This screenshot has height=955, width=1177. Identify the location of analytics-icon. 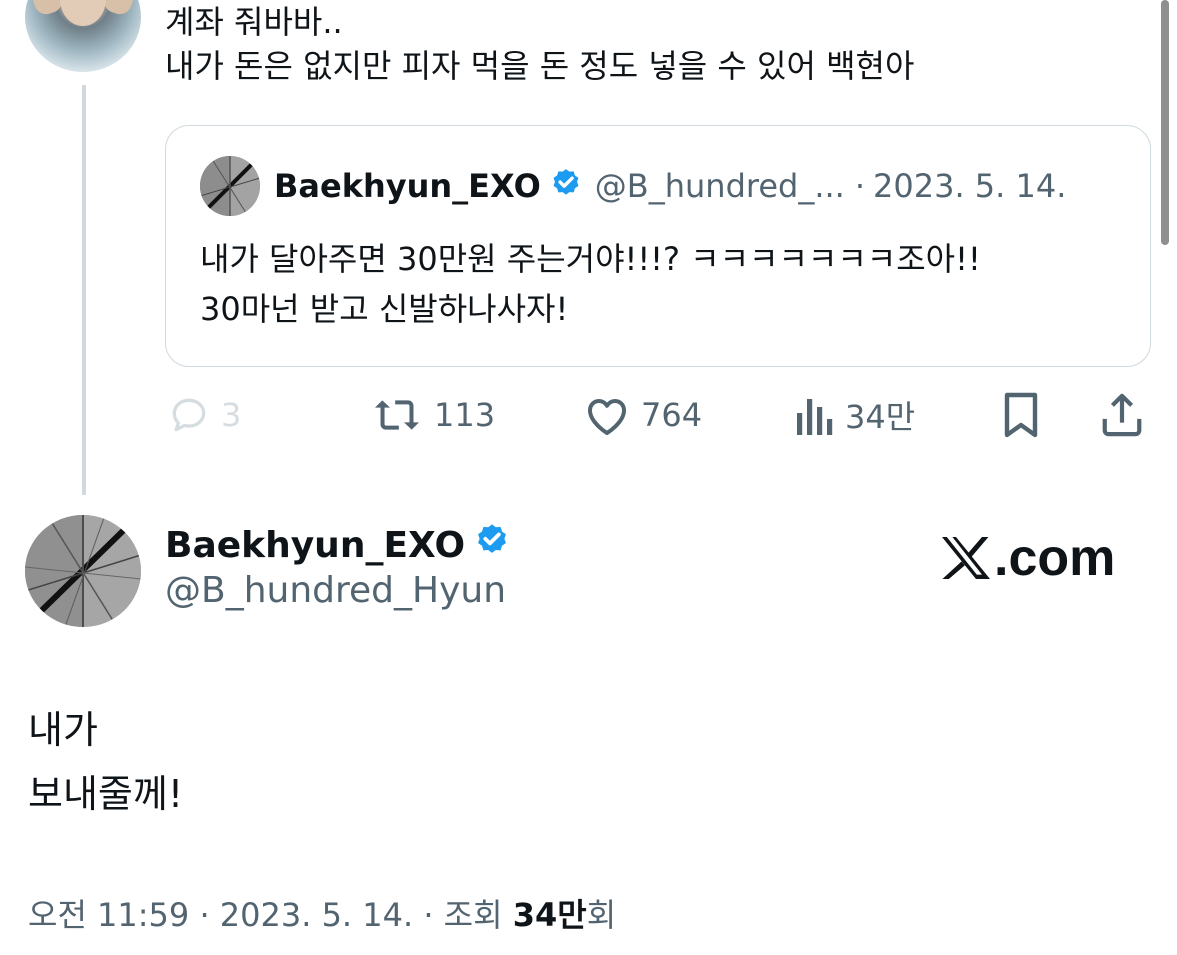
(815, 417).